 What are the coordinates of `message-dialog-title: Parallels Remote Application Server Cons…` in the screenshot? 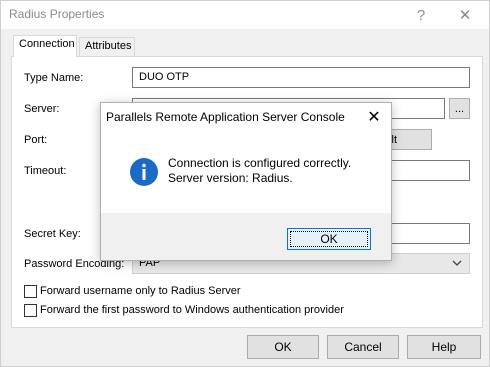 It's located at (225, 117).